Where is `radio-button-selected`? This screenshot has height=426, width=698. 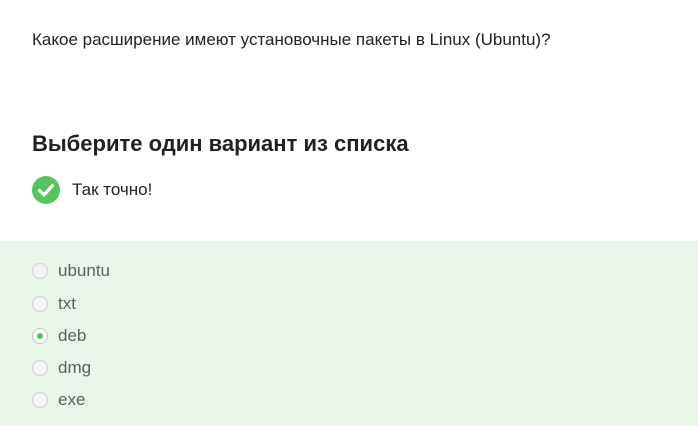 radio-button-selected is located at coordinates (40, 336).